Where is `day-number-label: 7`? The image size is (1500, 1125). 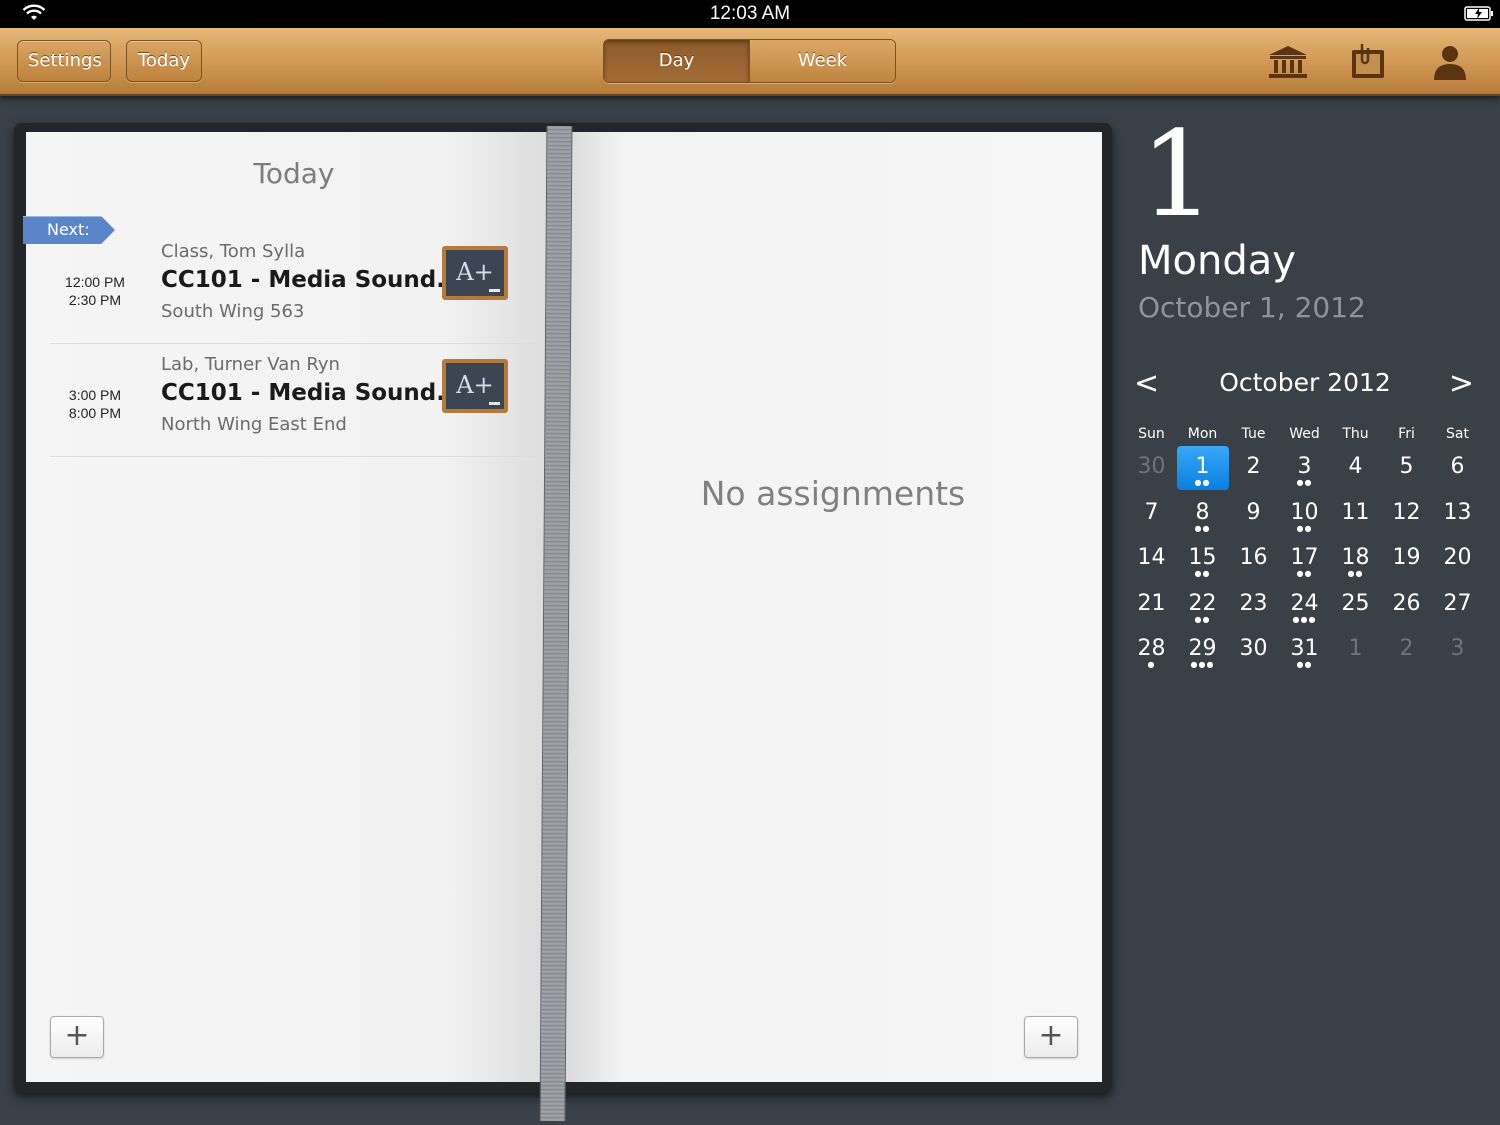 day-number-label: 7 is located at coordinates (1151, 512).